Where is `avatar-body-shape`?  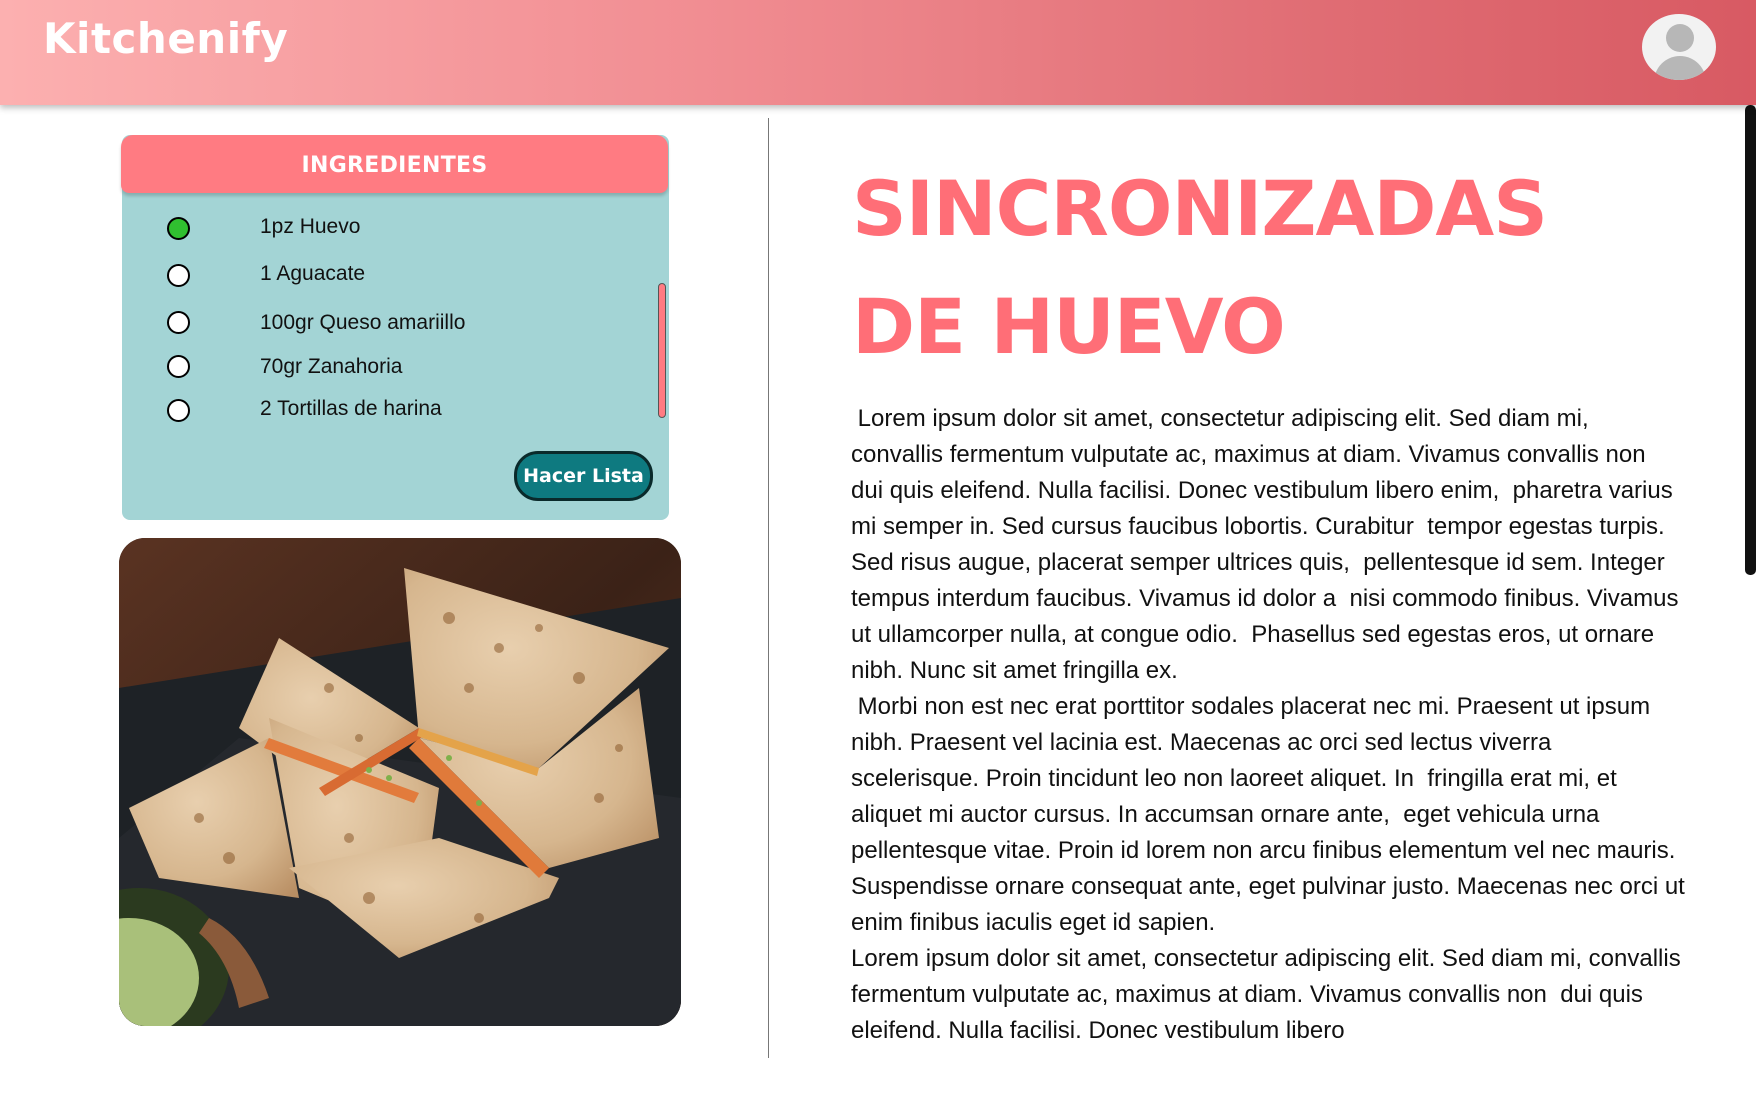
avatar-body-shape is located at coordinates (1680, 68).